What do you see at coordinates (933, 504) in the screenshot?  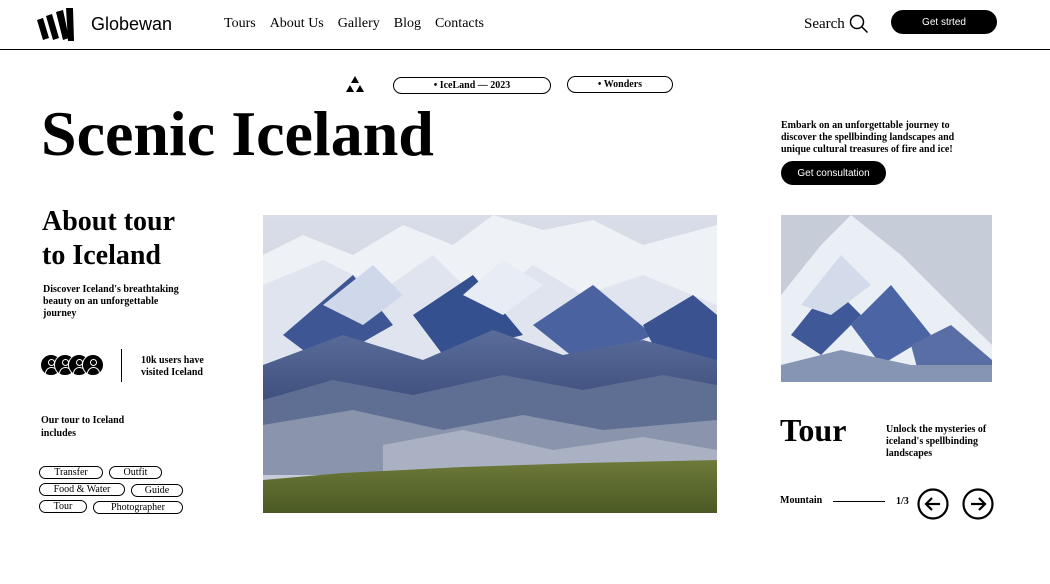 I see `arrow-left-icon` at bounding box center [933, 504].